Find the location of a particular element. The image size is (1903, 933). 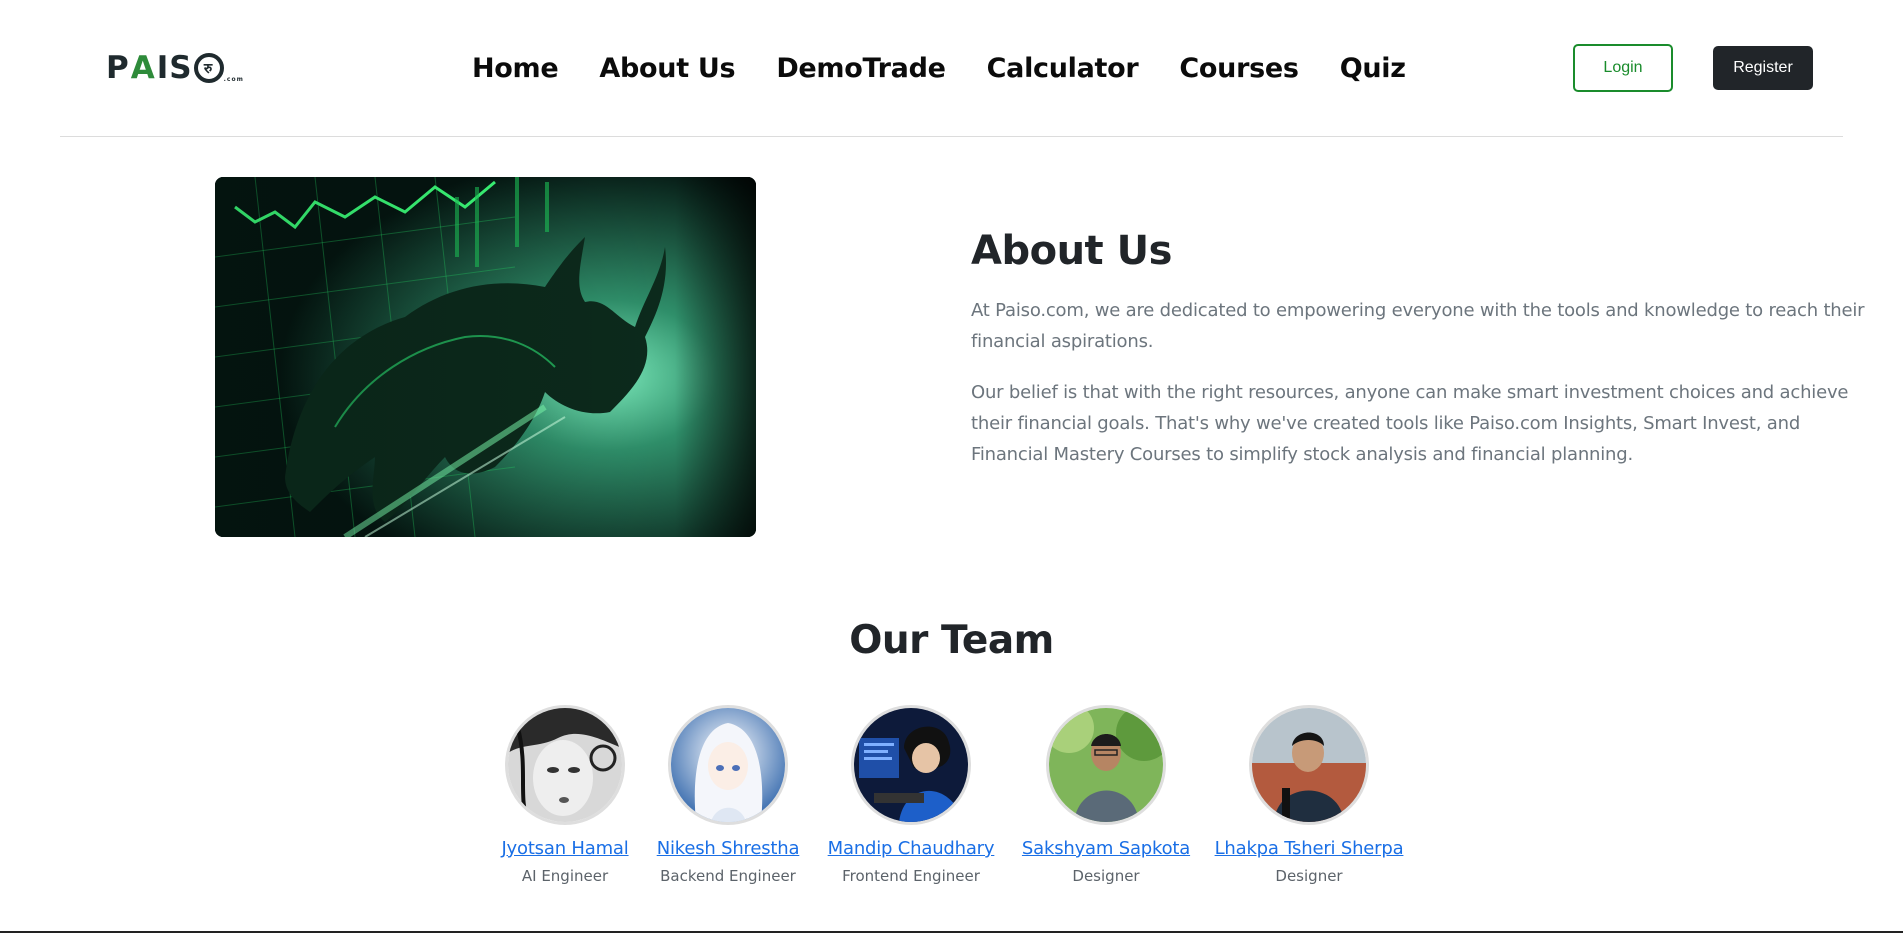

nav-home: Home is located at coordinates (515, 69).